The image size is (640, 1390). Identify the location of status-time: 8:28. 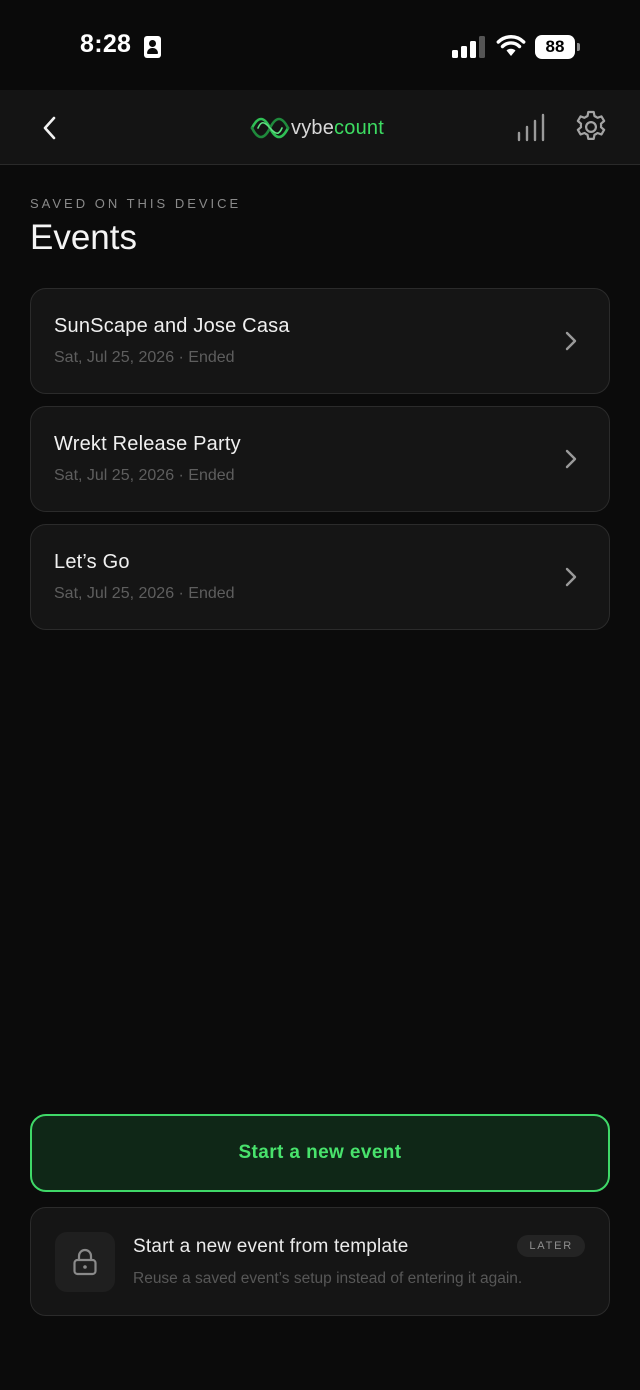
(106, 44).